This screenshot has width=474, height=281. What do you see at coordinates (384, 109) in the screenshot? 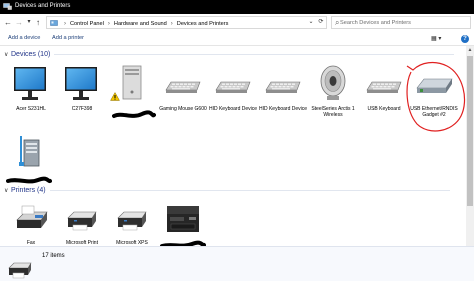
I see `device-label: USB Keyboard` at bounding box center [384, 109].